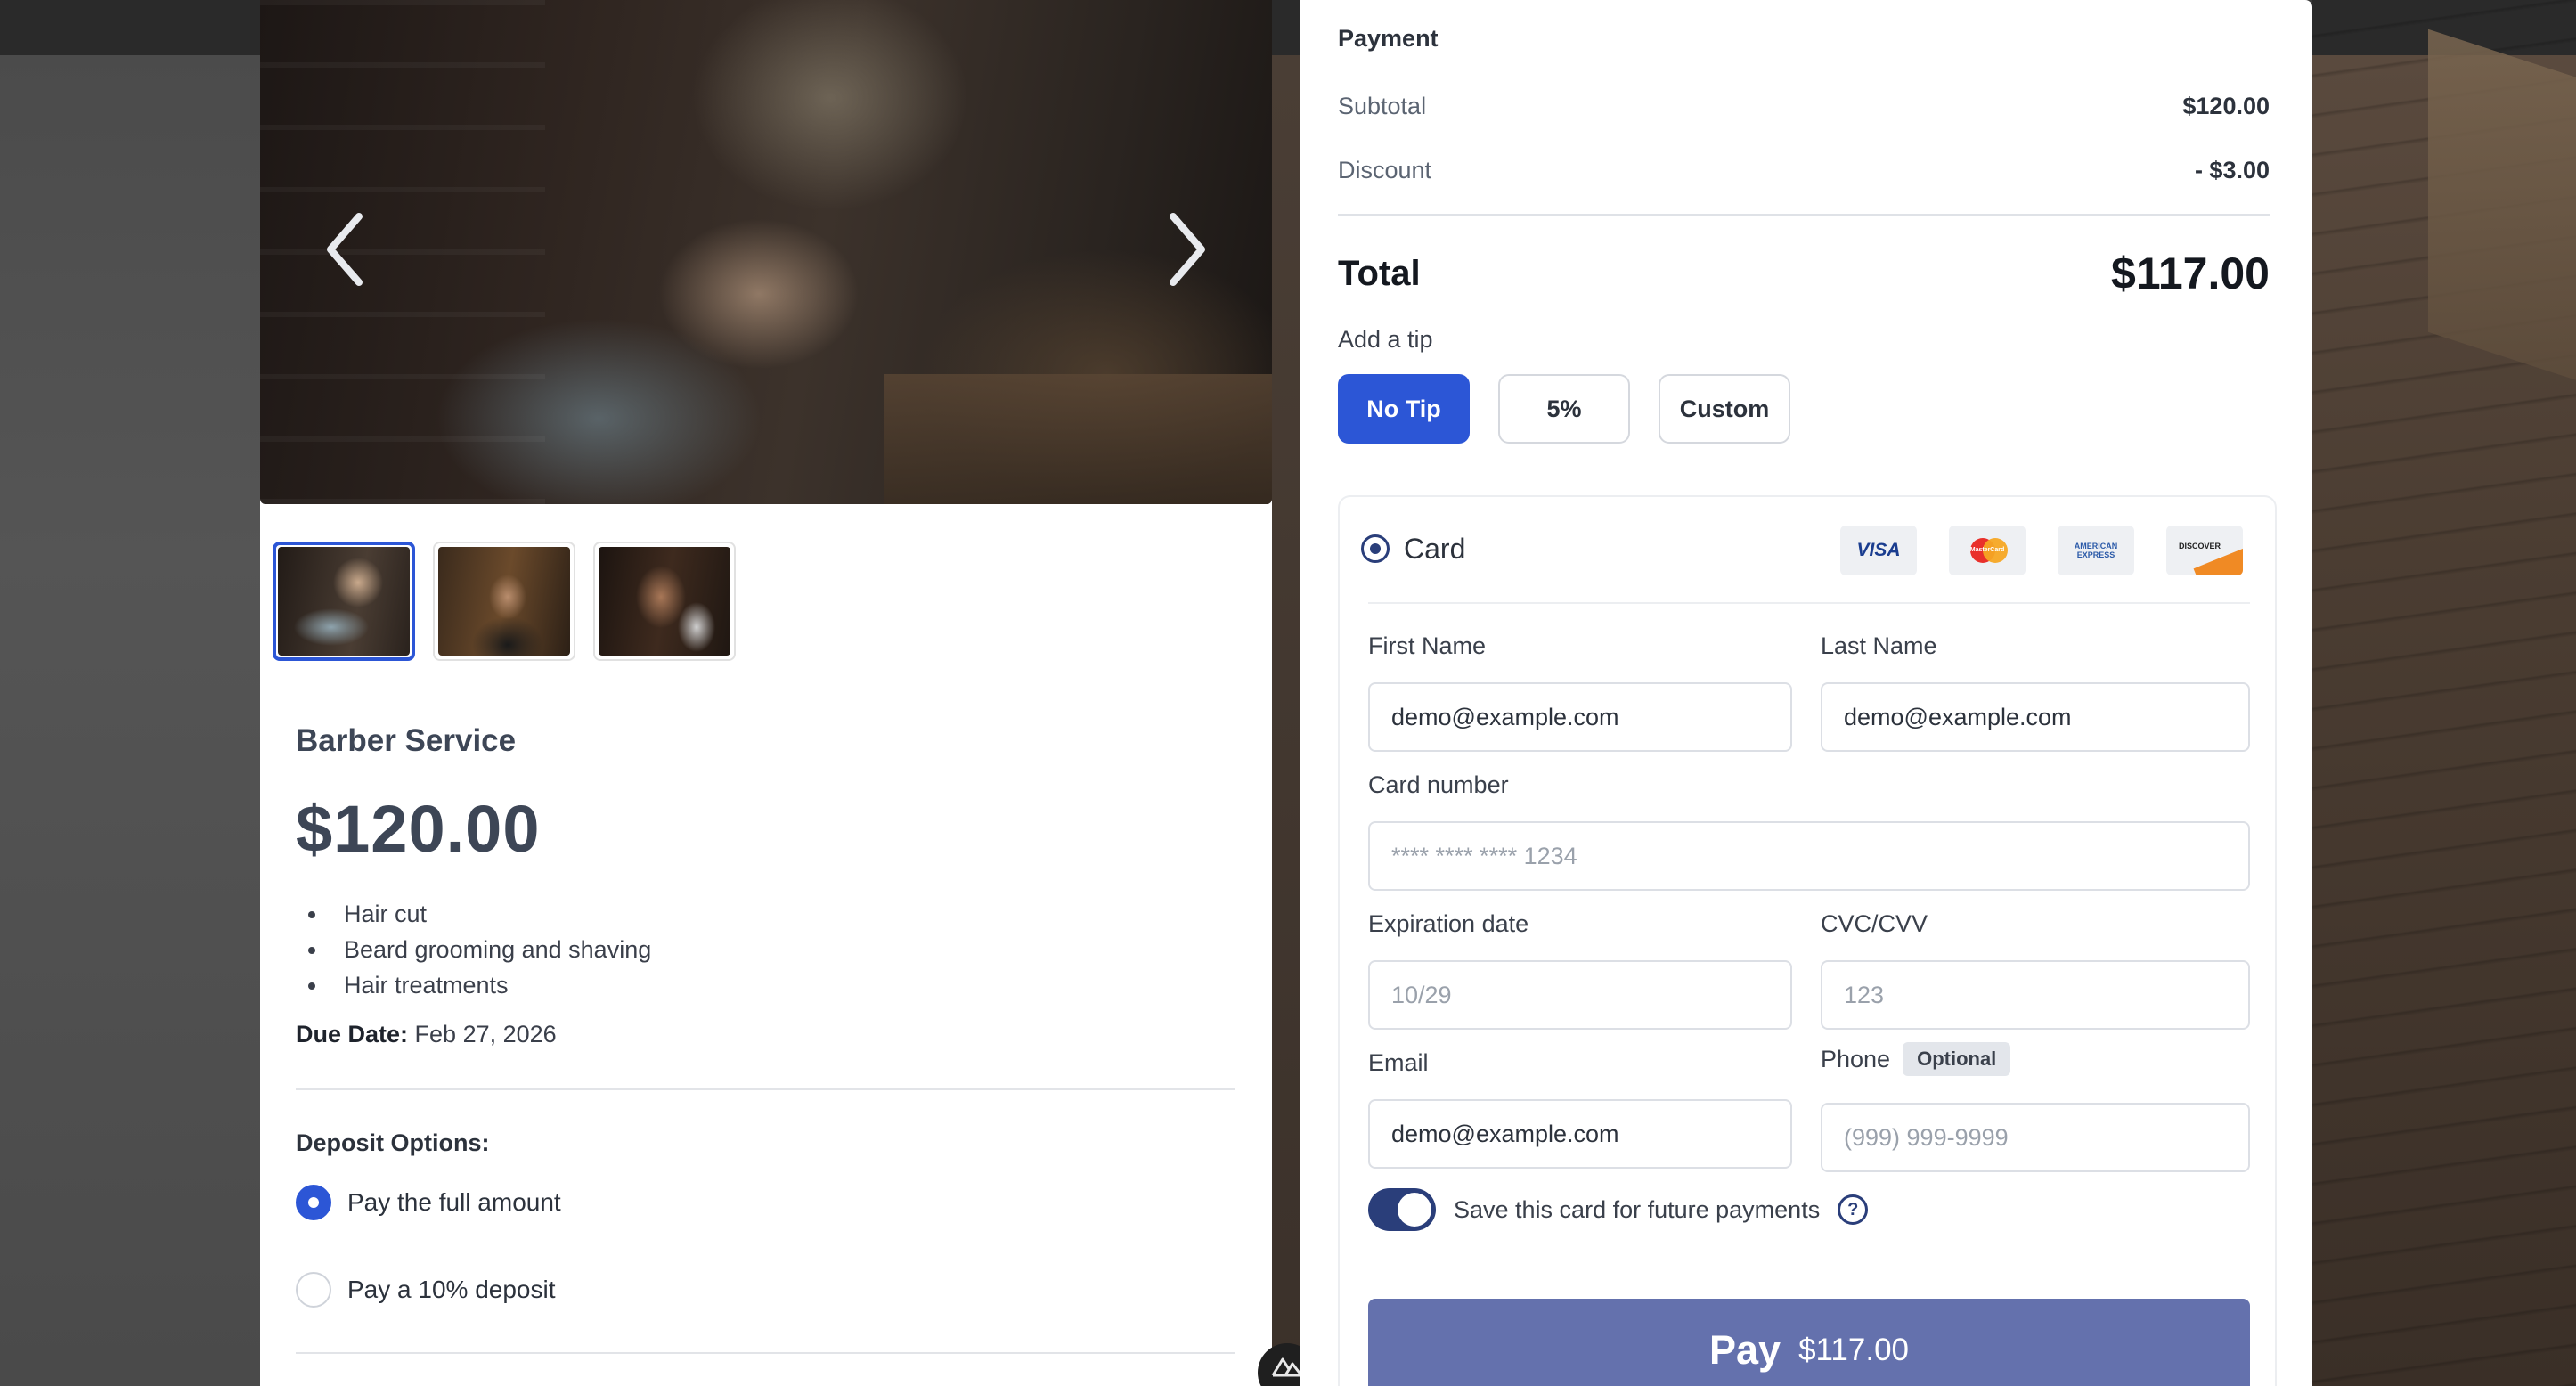  What do you see at coordinates (1287, 1367) in the screenshot?
I see `nuxt-logo-icon` at bounding box center [1287, 1367].